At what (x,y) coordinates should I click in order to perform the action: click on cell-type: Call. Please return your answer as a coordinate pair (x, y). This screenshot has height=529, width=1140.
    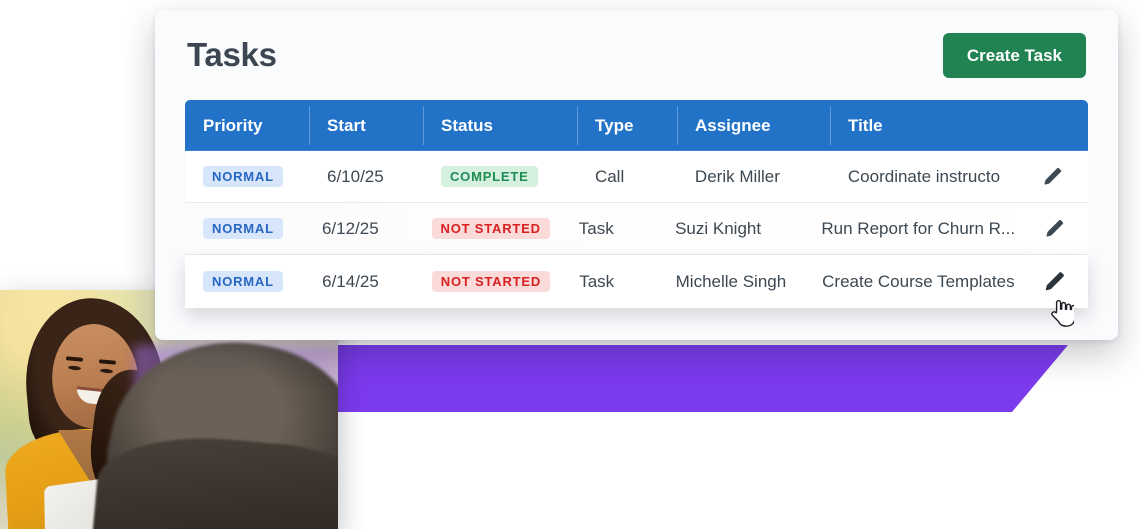
    Looking at the image, I should click on (609, 176).